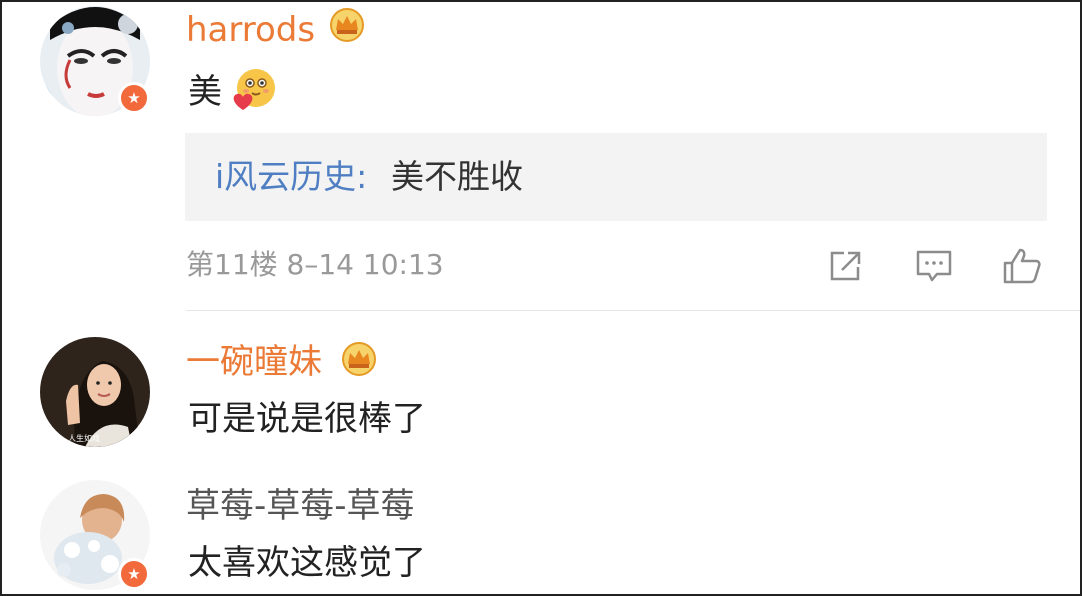 This screenshot has height=596, width=1082. Describe the element at coordinates (300, 506) in the screenshot. I see `username: 草莓-草莓-草莓` at that location.